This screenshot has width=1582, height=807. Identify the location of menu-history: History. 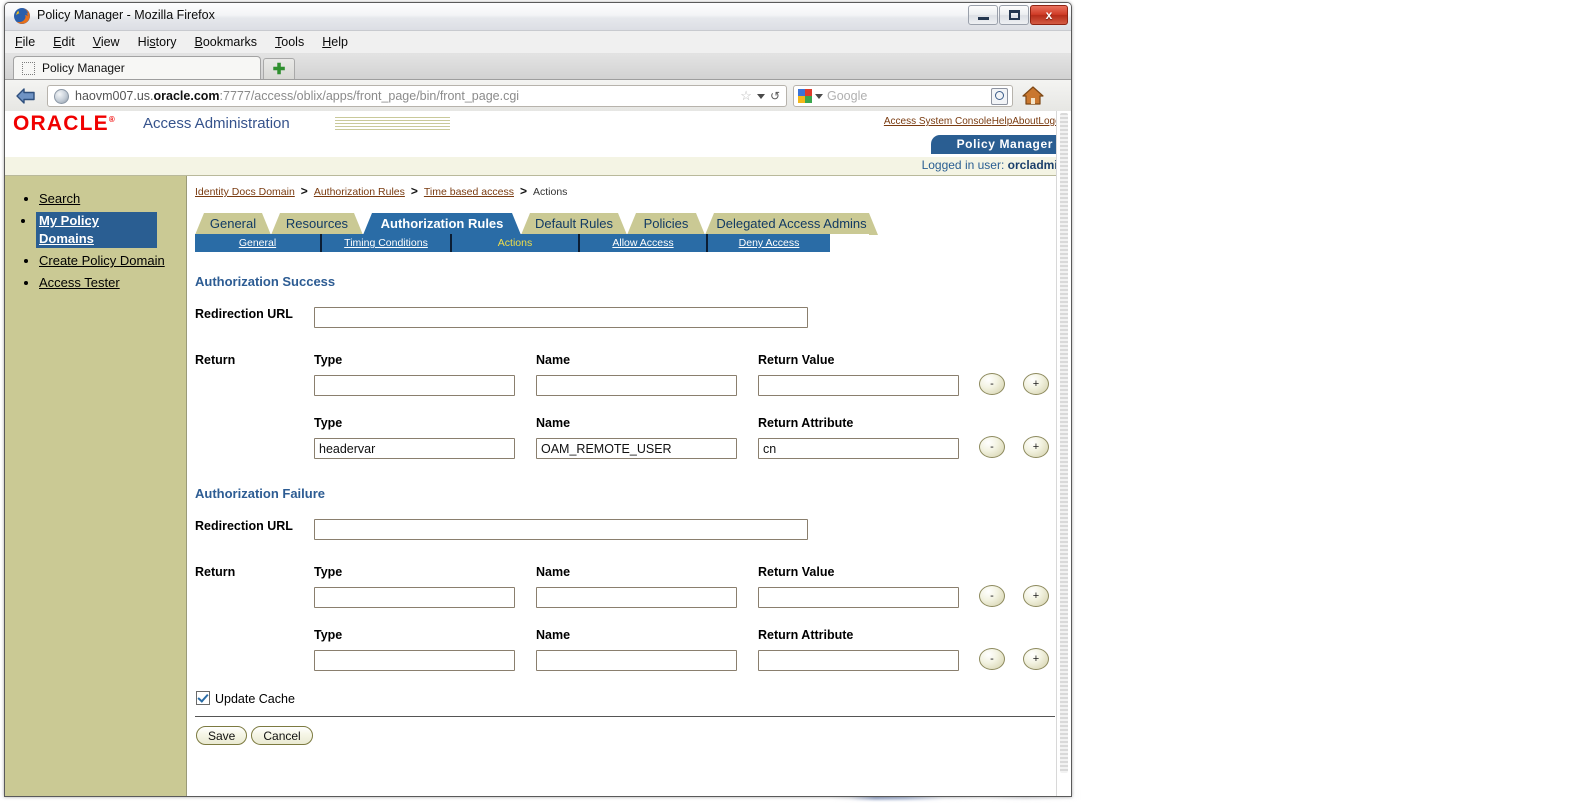
(157, 42).